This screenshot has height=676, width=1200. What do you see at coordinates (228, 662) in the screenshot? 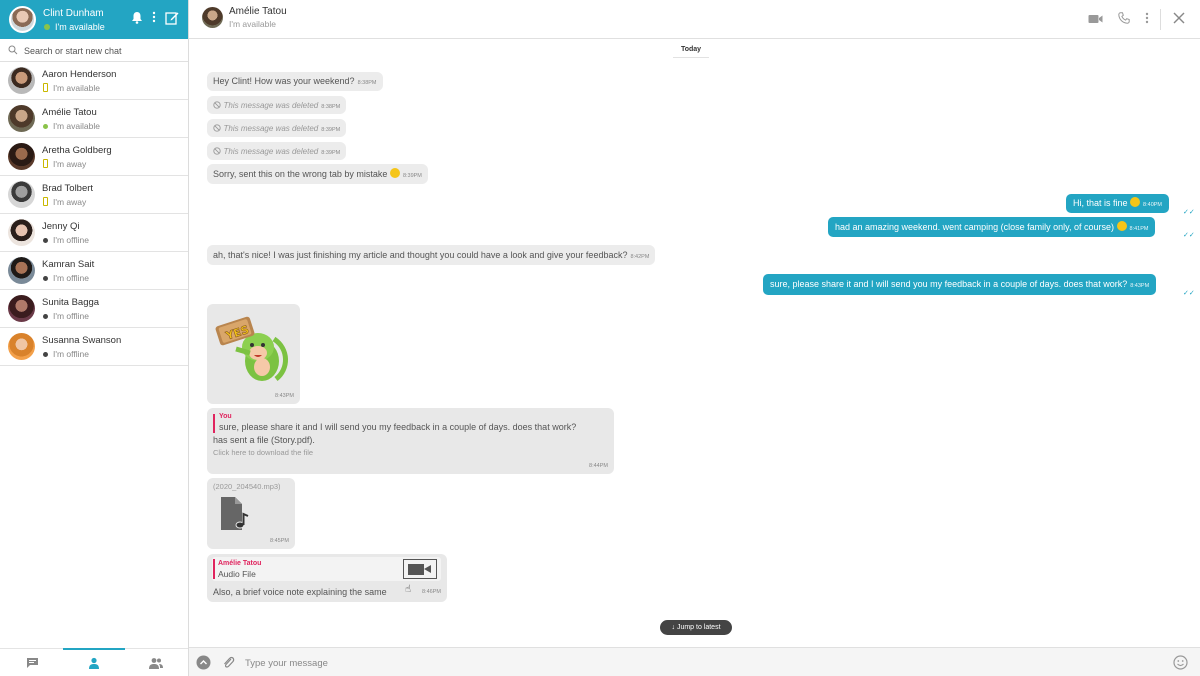
I see `paperclip-icon` at bounding box center [228, 662].